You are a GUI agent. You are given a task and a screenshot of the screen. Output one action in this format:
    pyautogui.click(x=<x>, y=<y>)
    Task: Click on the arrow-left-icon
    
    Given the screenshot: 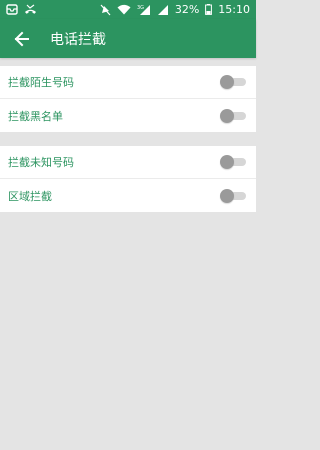 What is the action you would take?
    pyautogui.click(x=21, y=38)
    